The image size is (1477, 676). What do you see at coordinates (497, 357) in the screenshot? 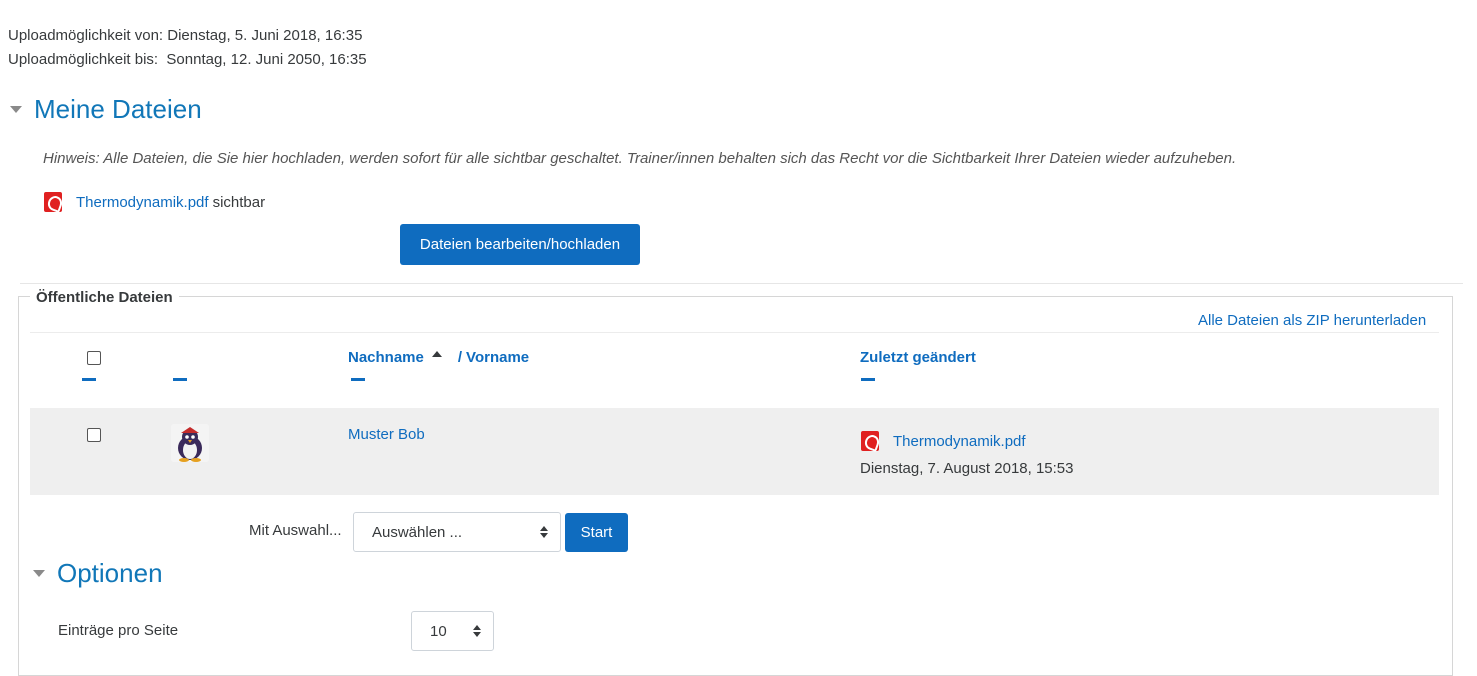
I see `sort-firstname-link: Vorname` at bounding box center [497, 357].